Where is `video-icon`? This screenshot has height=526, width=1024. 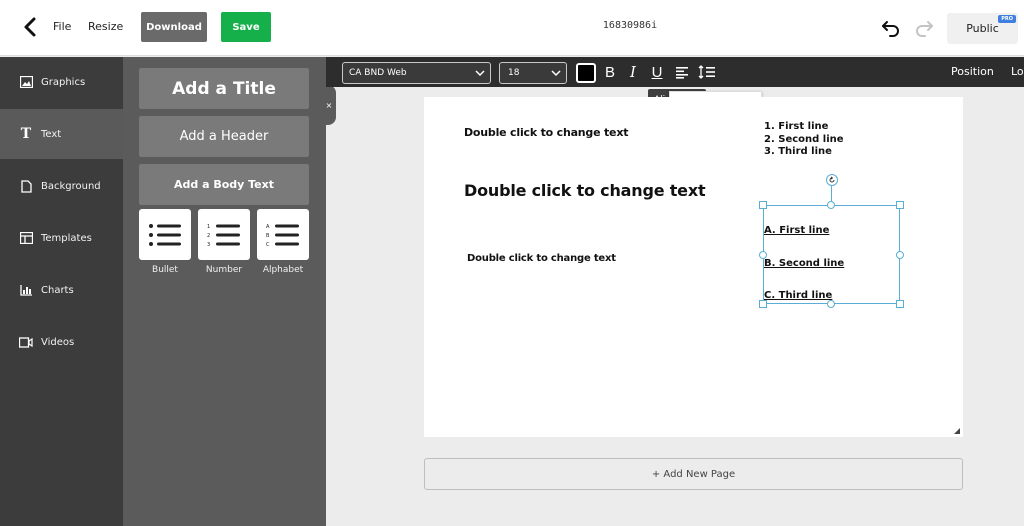 video-icon is located at coordinates (26, 342).